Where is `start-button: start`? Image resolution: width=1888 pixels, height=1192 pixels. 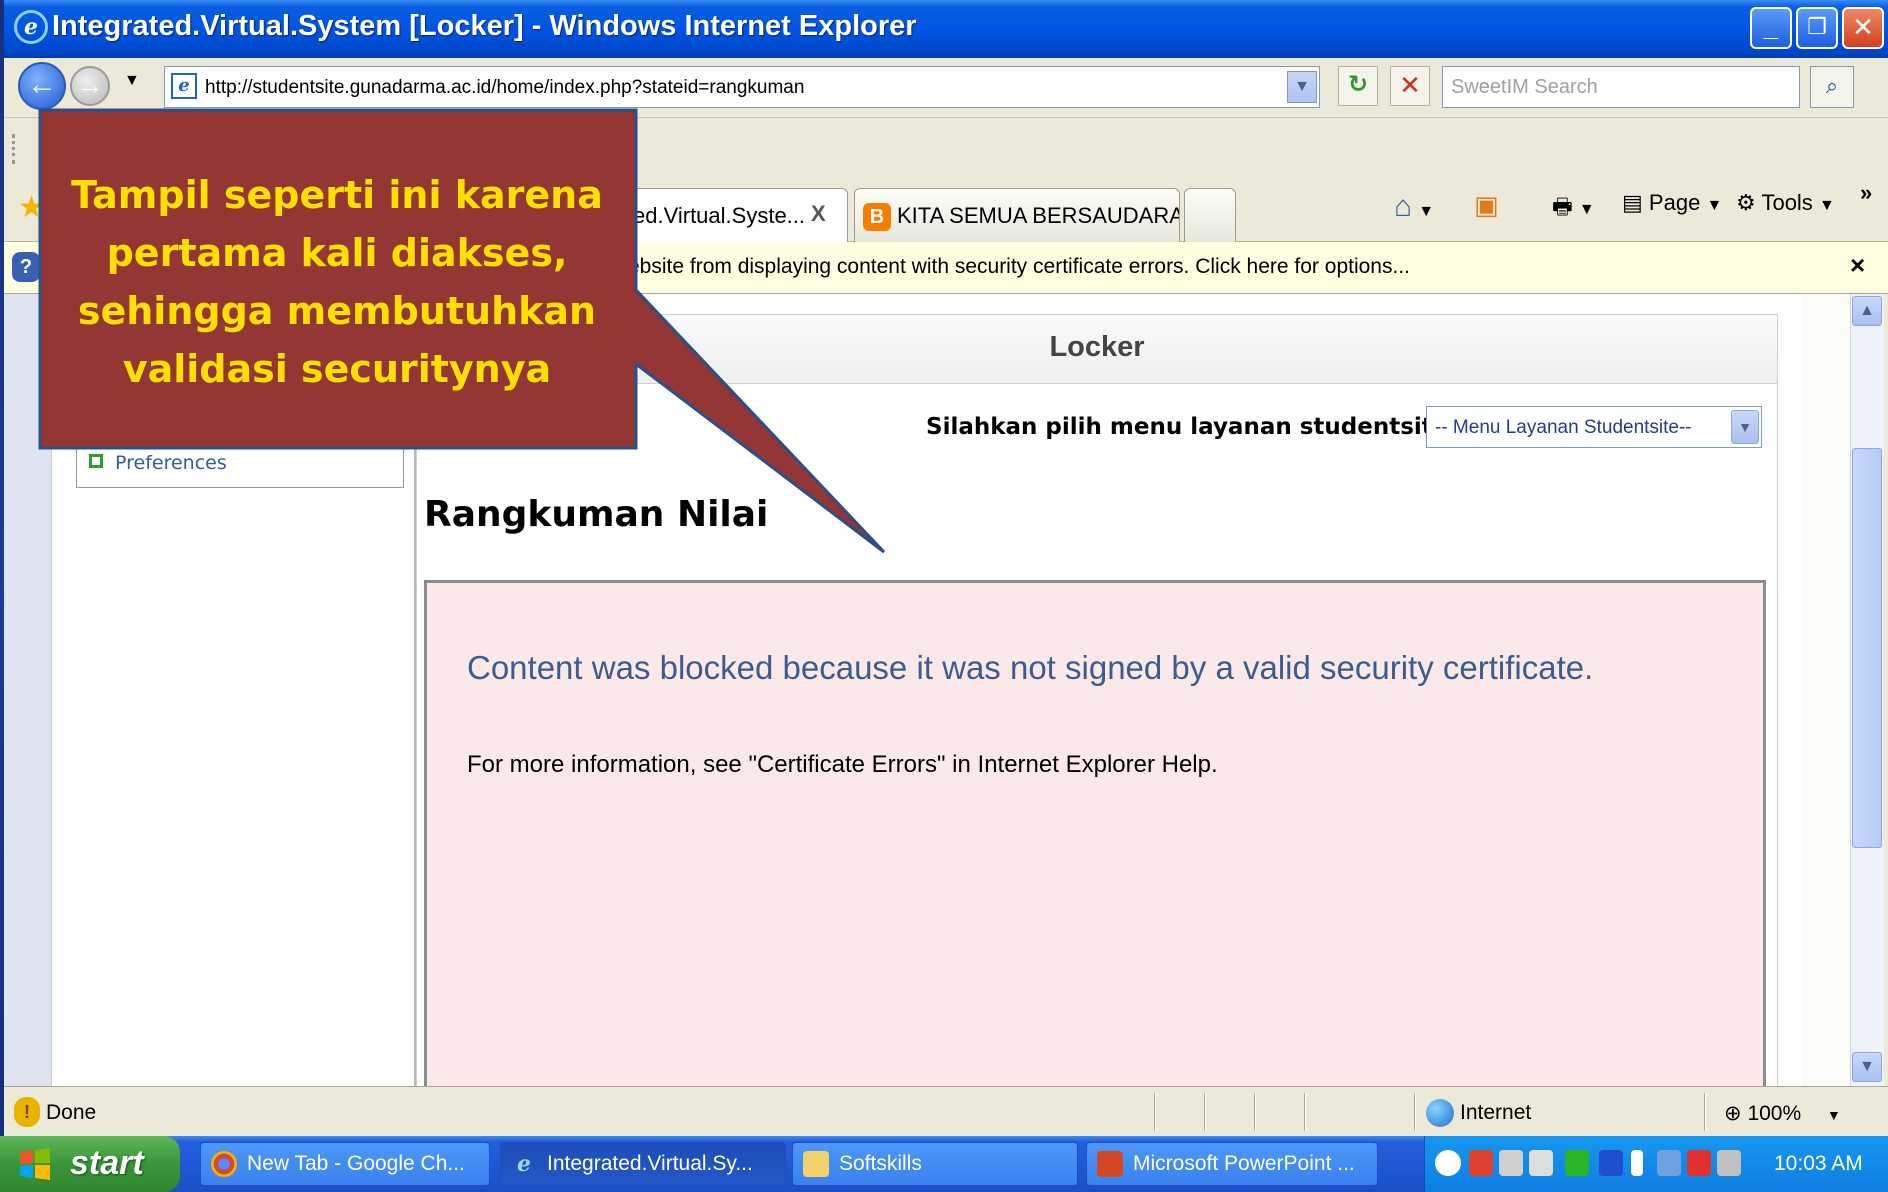
start-button: start is located at coordinates (90, 1164).